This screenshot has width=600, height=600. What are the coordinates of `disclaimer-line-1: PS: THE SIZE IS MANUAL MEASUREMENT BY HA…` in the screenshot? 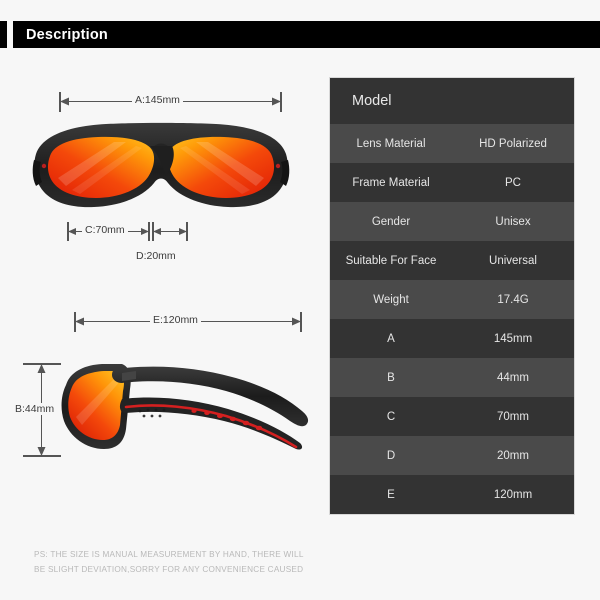 It's located at (169, 554).